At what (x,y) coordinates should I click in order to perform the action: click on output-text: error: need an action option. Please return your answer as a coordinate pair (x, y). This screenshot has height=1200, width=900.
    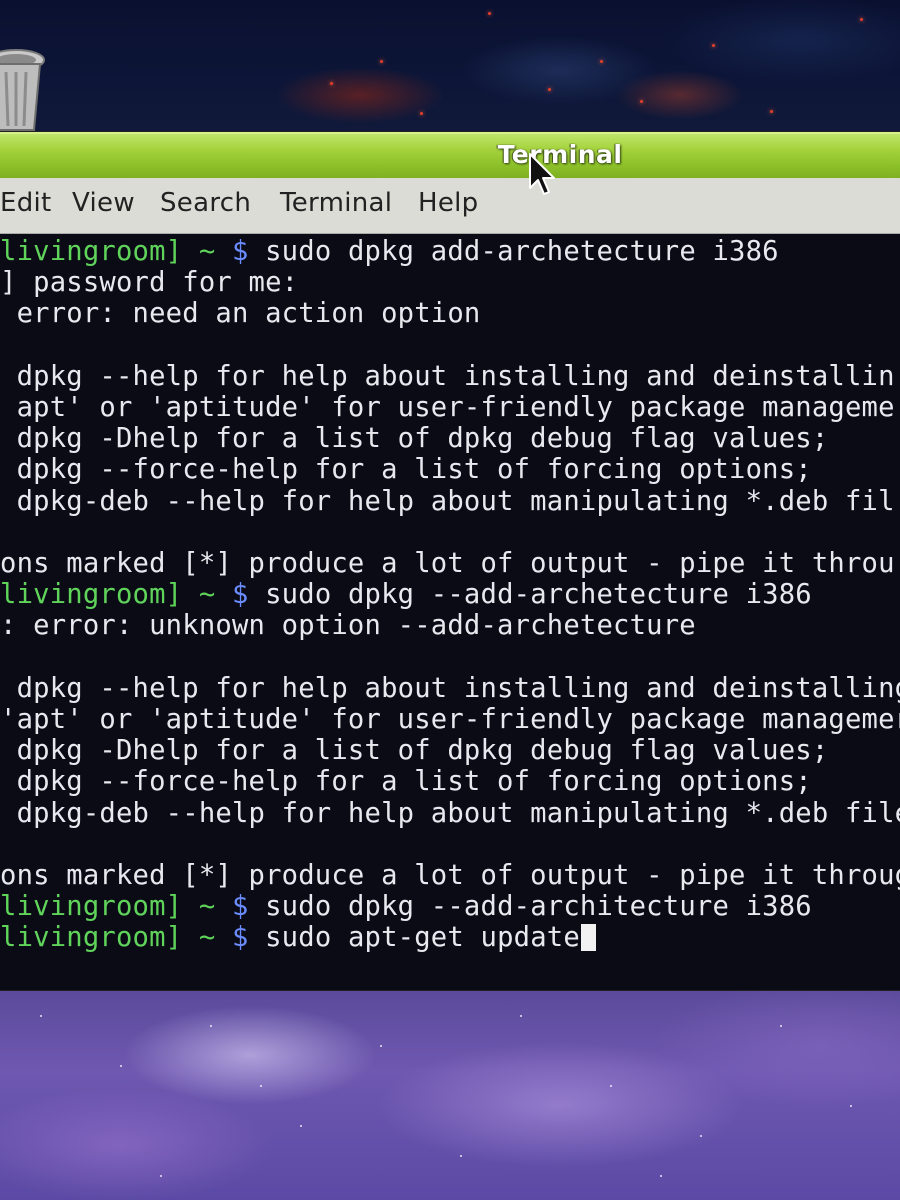
    Looking at the image, I should click on (240, 314).